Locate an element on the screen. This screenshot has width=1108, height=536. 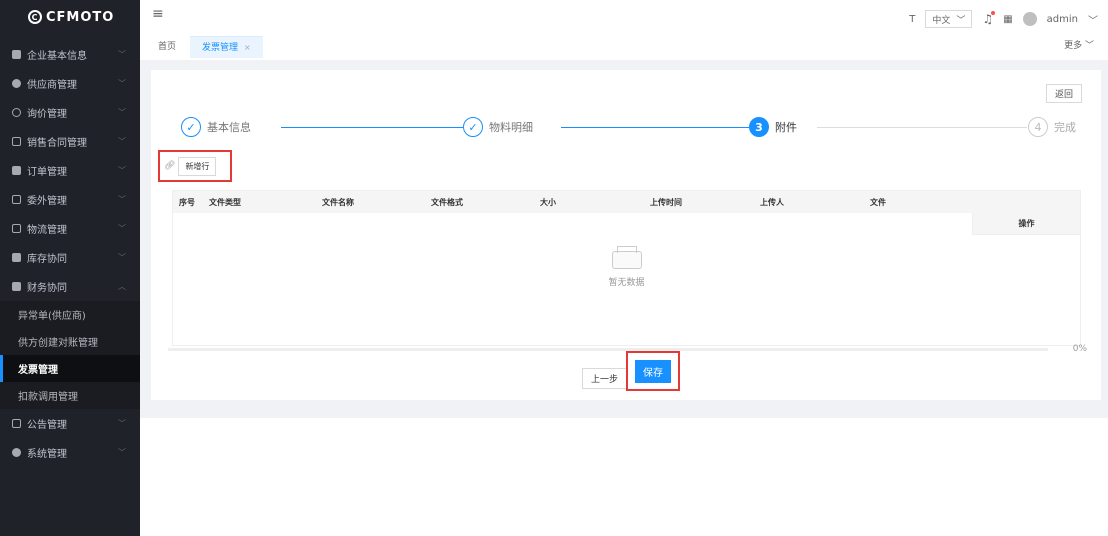
page-tabs: 首页 发票管理 × is located at coordinates (206, 47).